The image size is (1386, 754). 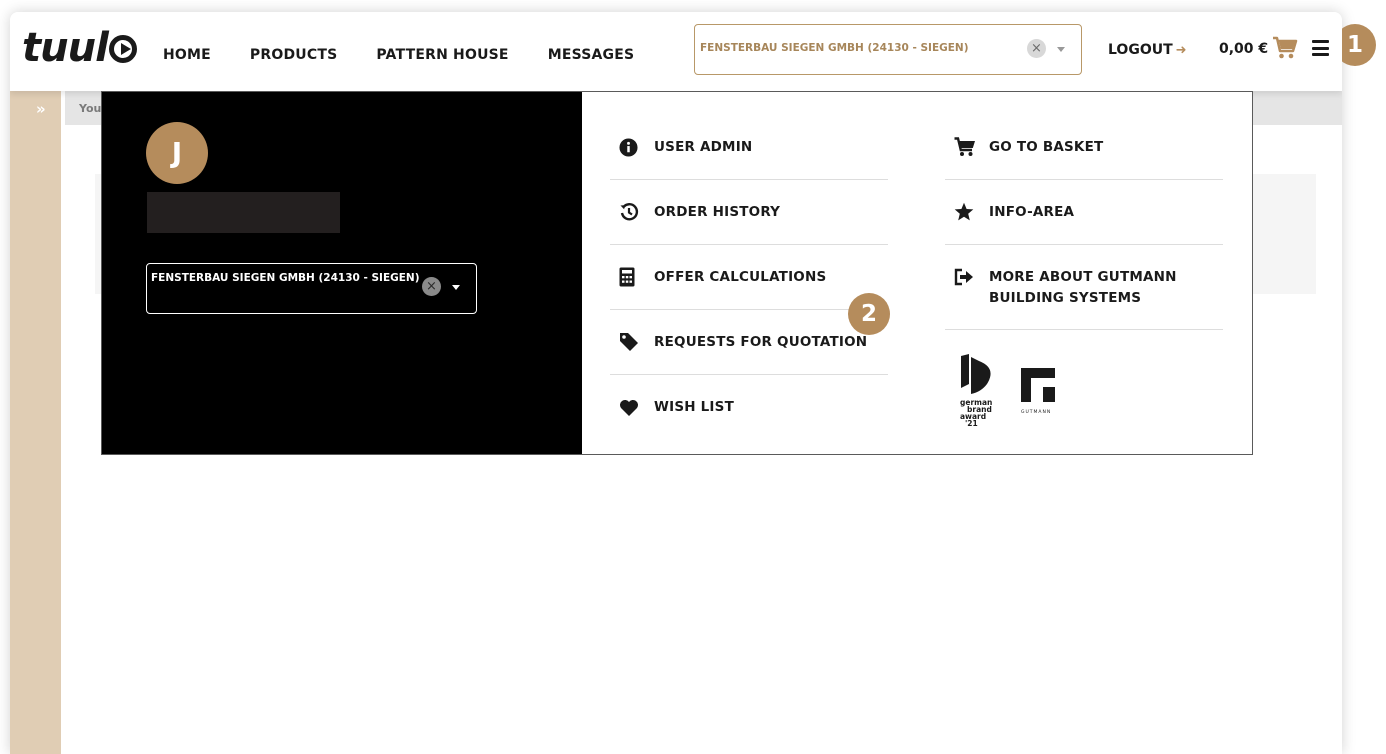 What do you see at coordinates (1032, 211) in the screenshot?
I see `menu-item-label: INFO-AREA` at bounding box center [1032, 211].